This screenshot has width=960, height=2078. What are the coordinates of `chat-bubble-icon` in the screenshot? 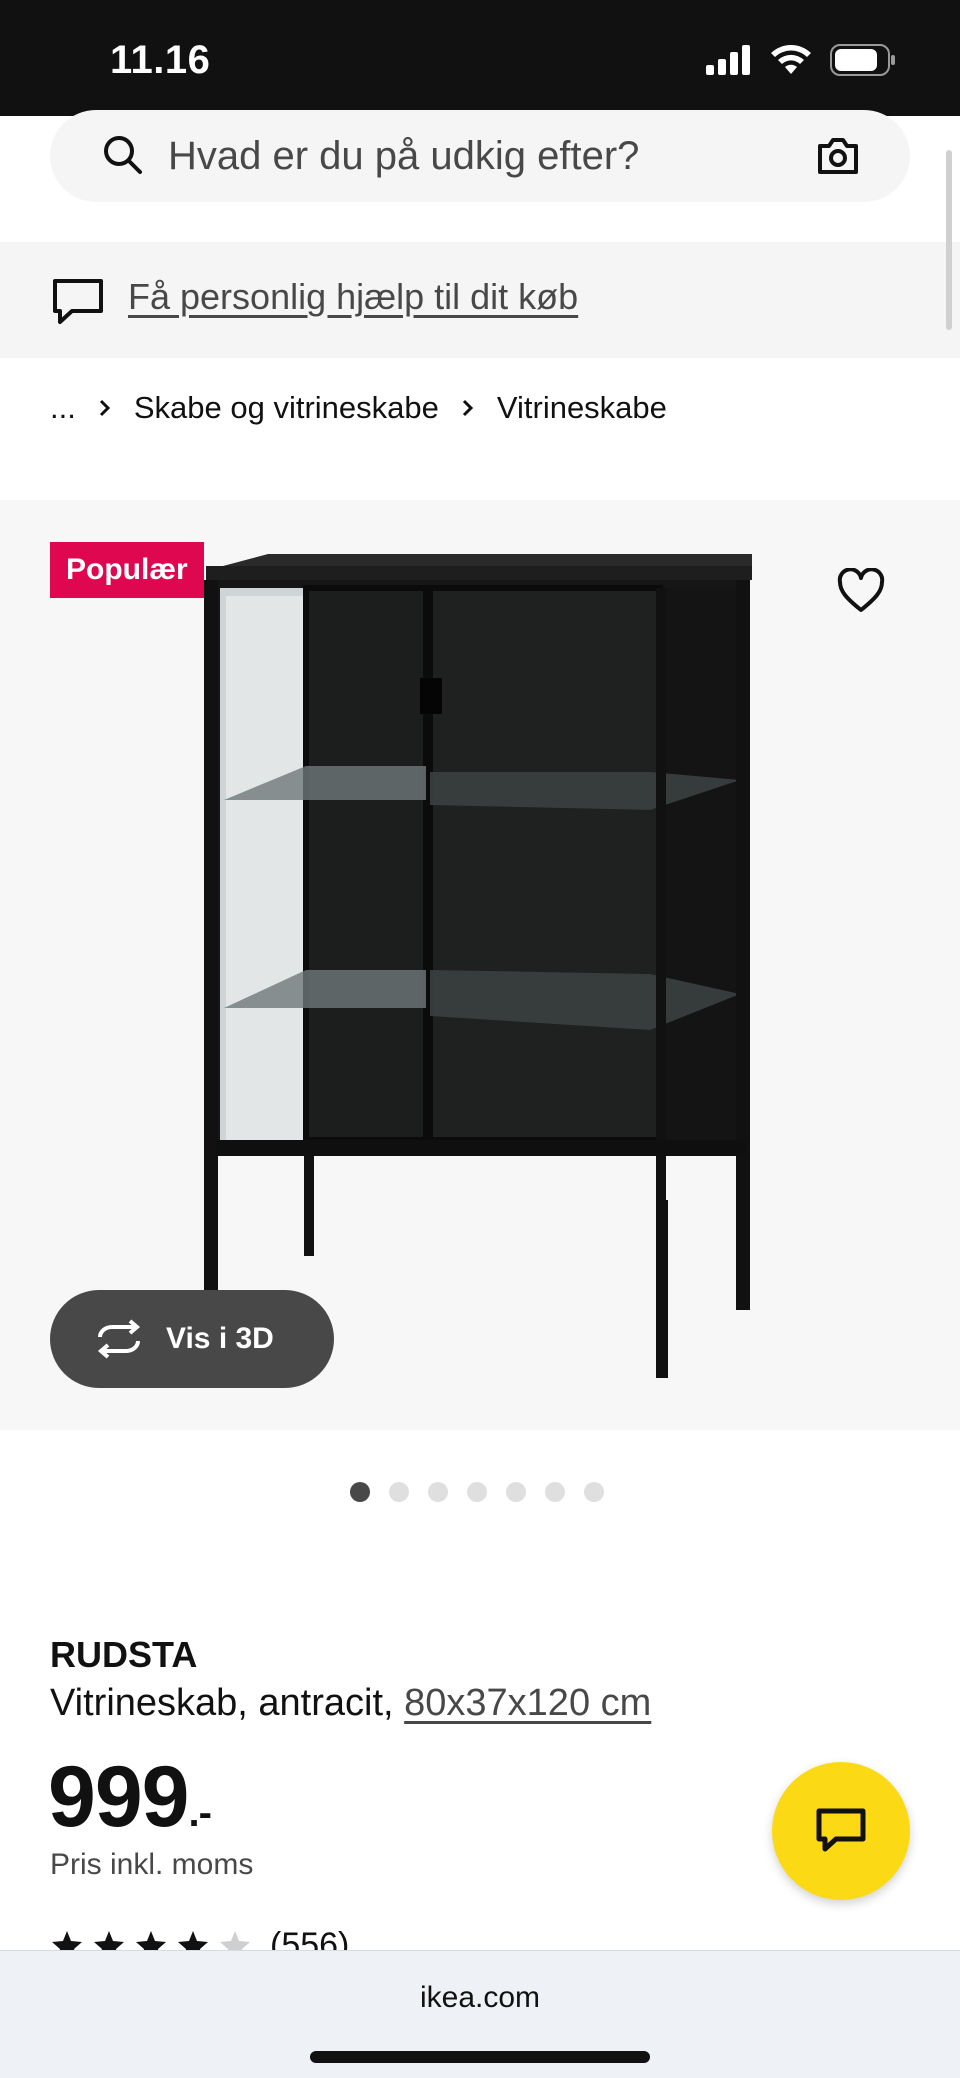 It's located at (78, 301).